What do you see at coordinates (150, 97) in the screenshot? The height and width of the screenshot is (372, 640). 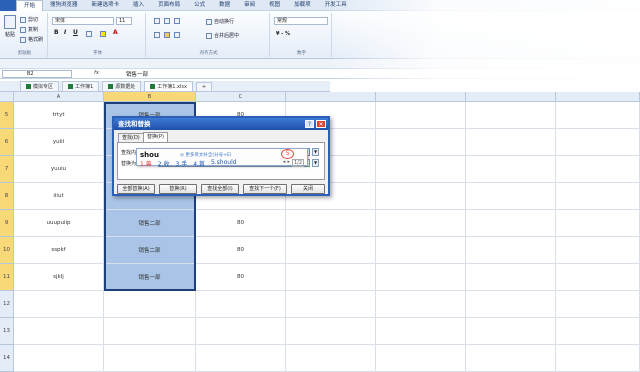 I see `column-header-b: B` at bounding box center [150, 97].